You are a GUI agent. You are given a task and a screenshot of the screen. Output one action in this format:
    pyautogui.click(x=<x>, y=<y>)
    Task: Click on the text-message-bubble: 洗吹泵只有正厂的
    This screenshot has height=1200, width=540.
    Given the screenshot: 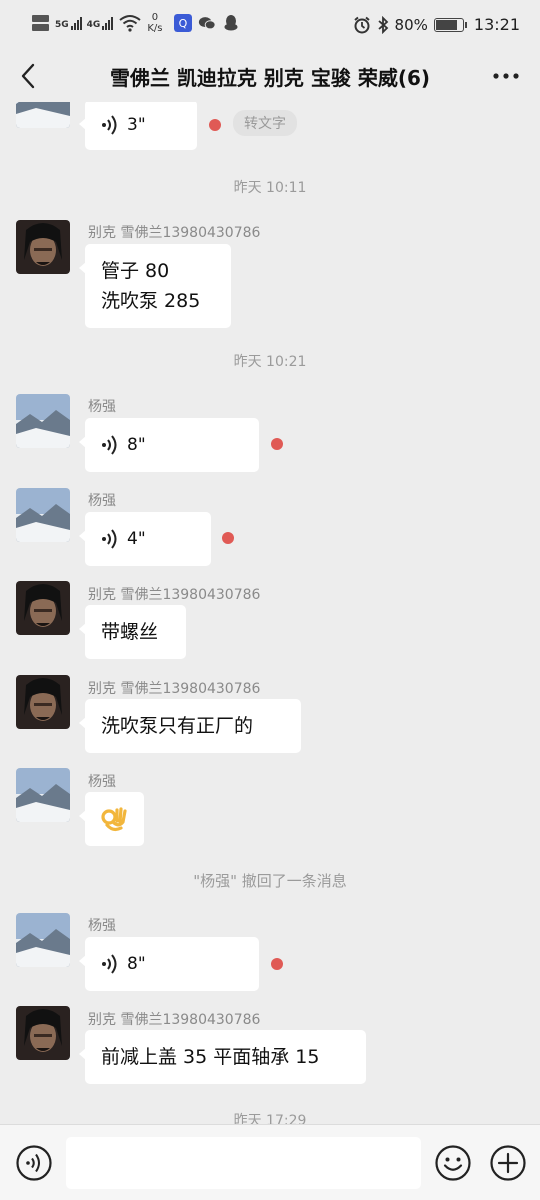 What is the action you would take?
    pyautogui.click(x=190, y=726)
    